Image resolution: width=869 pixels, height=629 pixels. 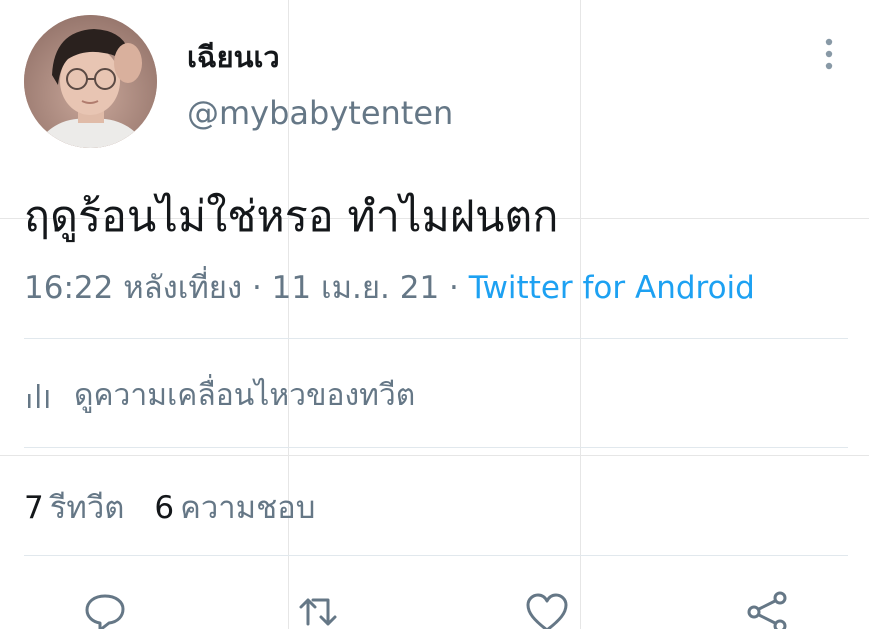 What do you see at coordinates (767, 609) in the screenshot?
I see `share-icon` at bounding box center [767, 609].